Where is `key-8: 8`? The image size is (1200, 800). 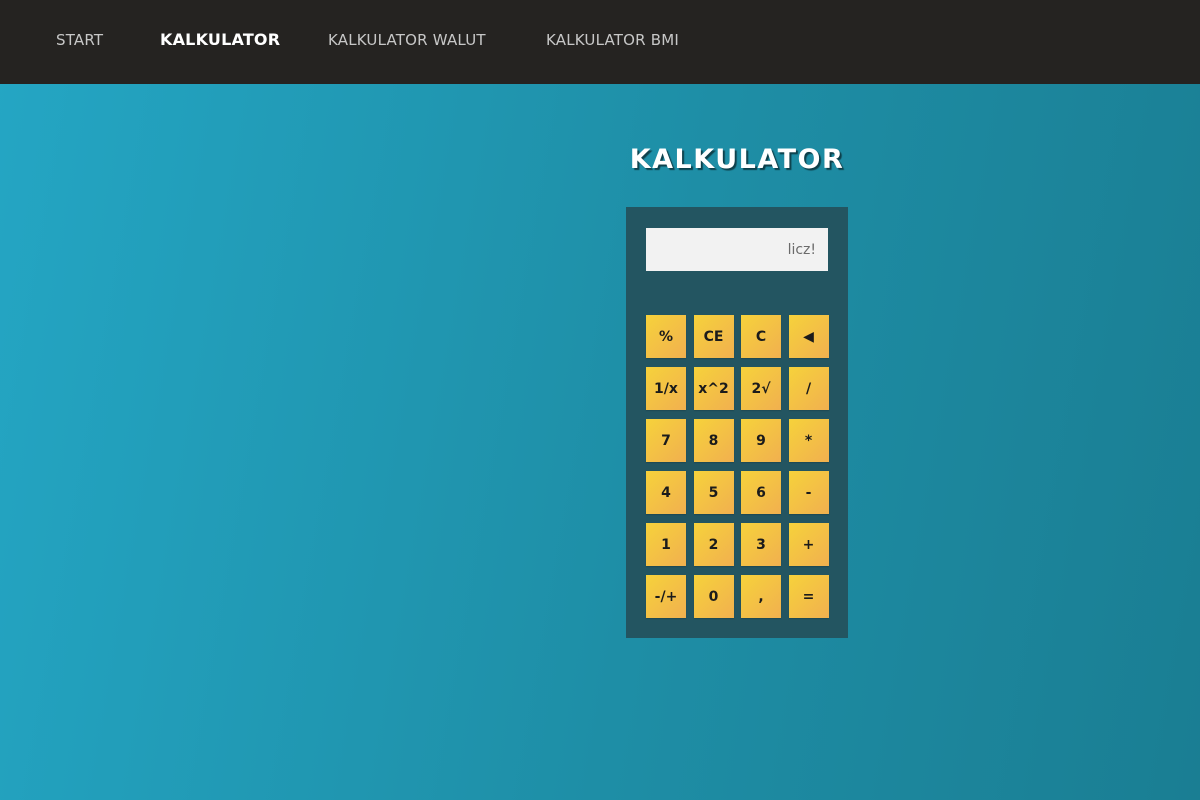
key-8: 8 is located at coordinates (713, 440).